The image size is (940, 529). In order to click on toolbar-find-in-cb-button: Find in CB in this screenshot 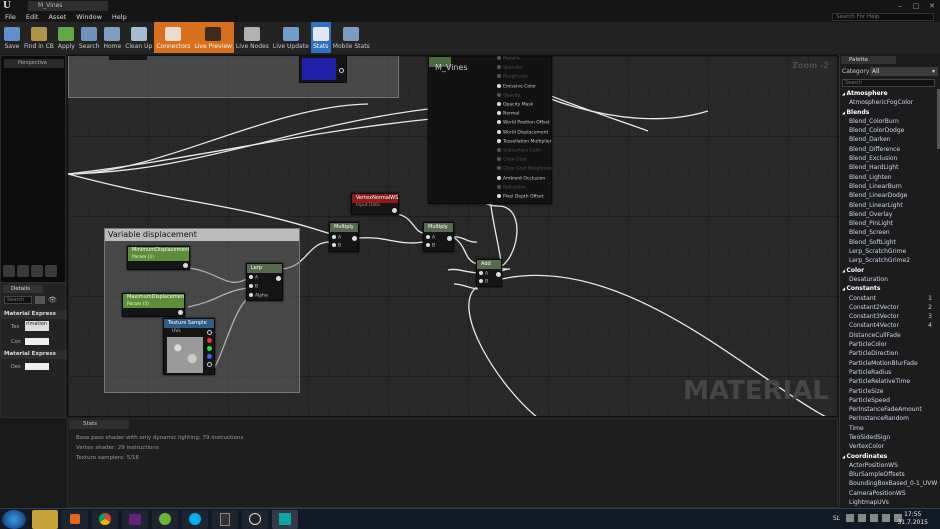, I will do `click(39, 37)`.